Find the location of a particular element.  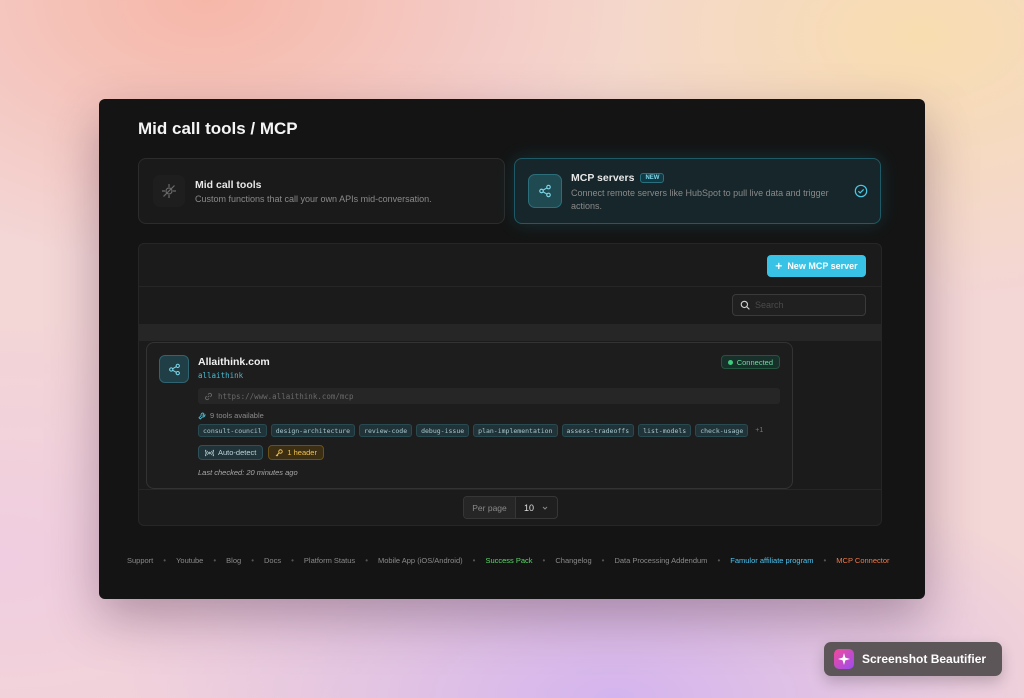

search-box is located at coordinates (799, 305).